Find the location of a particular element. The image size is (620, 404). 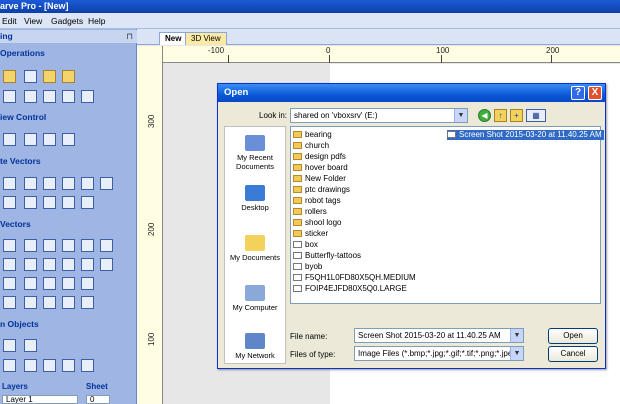

tab-new: New is located at coordinates (173, 38).